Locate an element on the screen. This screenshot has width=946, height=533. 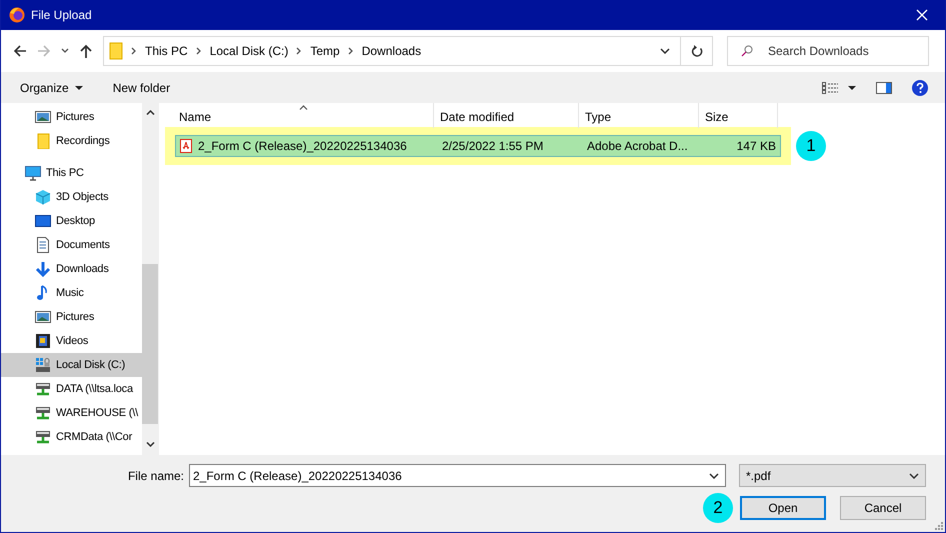
organize-menu: Organize is located at coordinates (51, 87).